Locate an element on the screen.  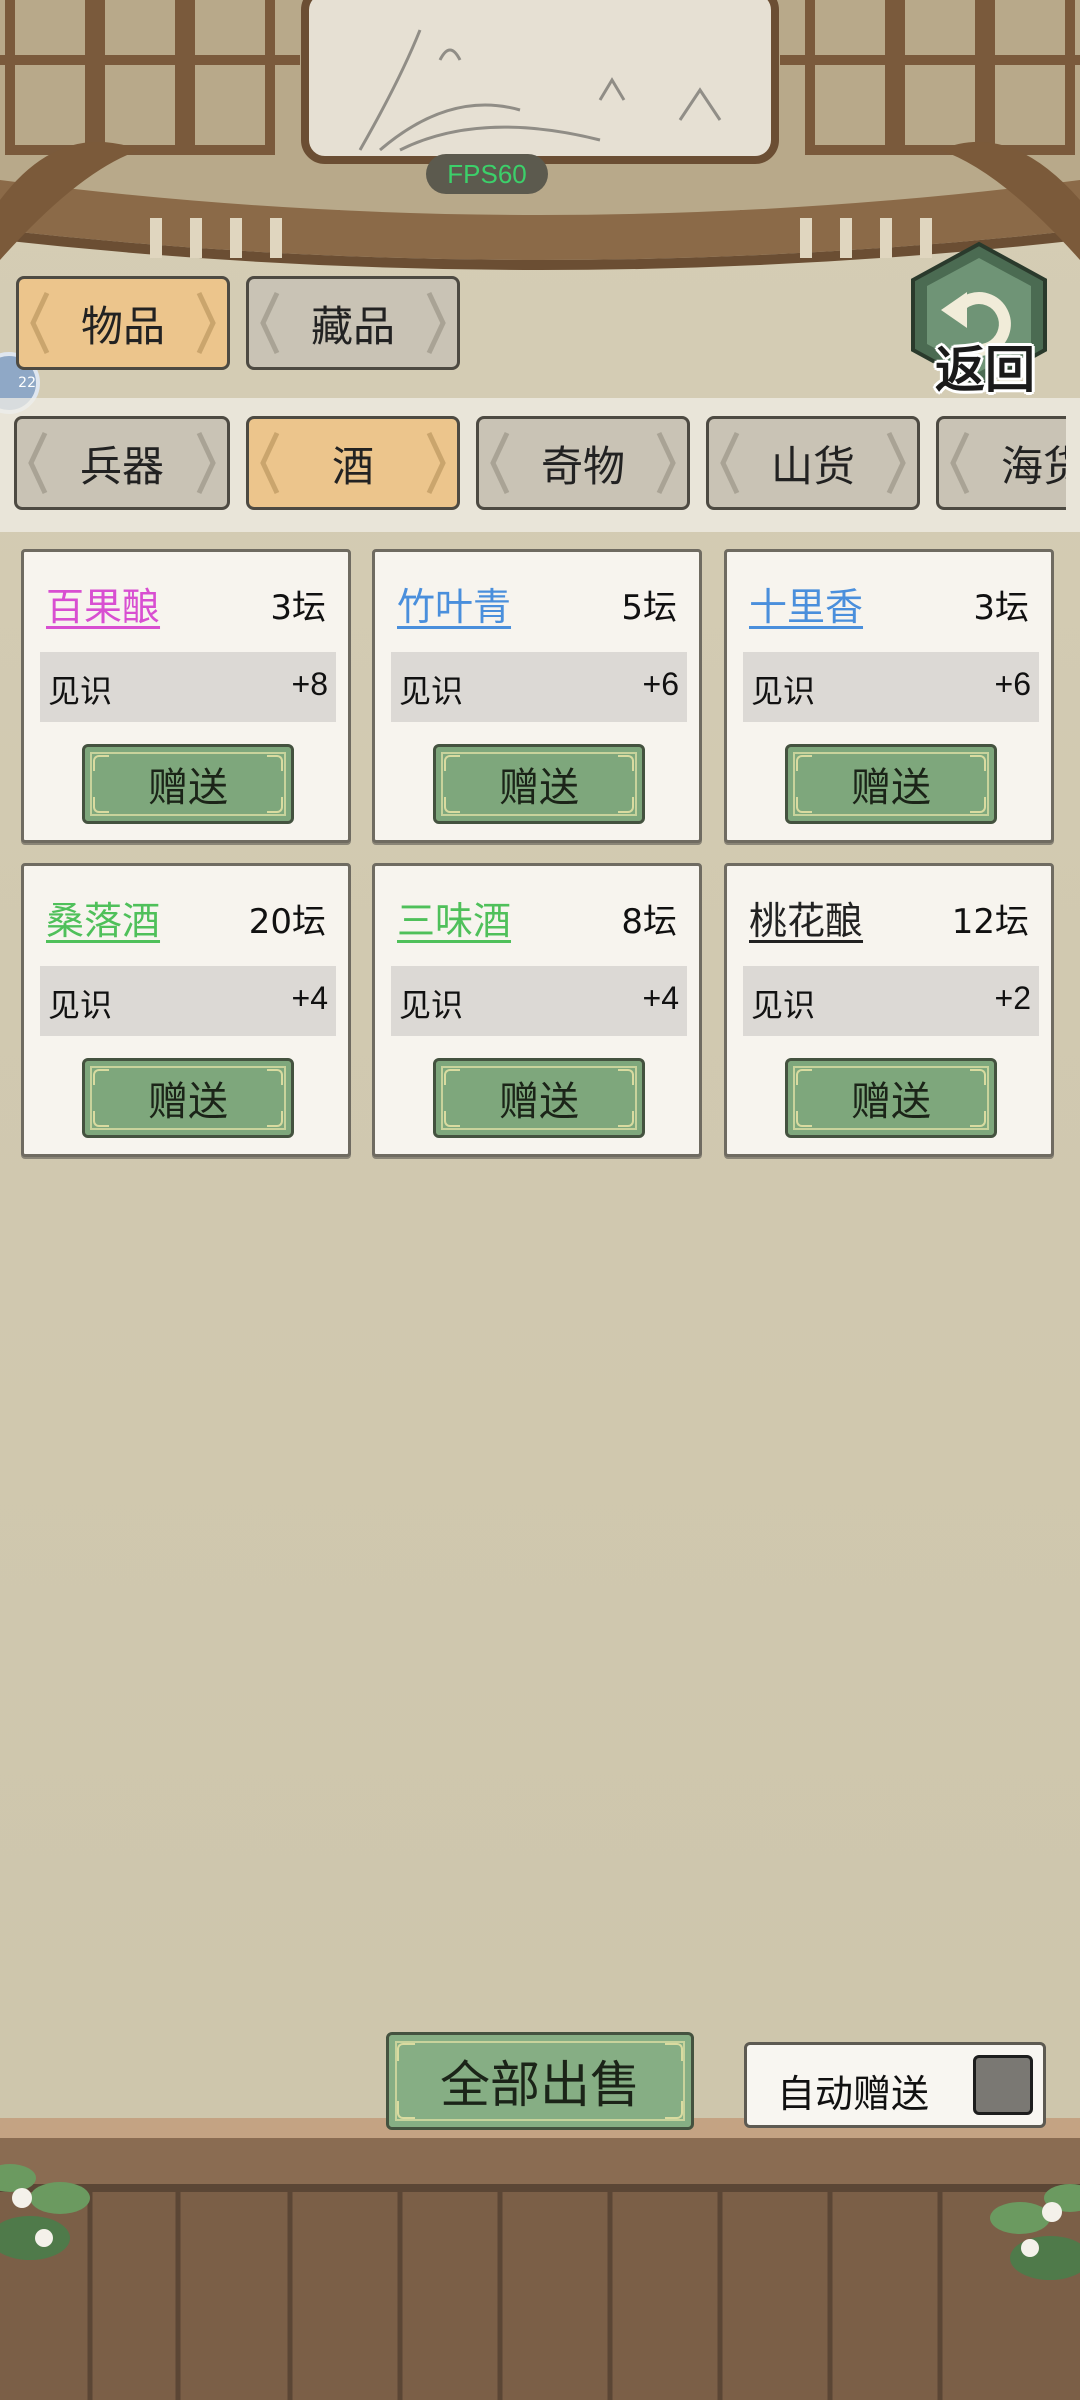
tab-collections: 藏品 is located at coordinates (353, 323).